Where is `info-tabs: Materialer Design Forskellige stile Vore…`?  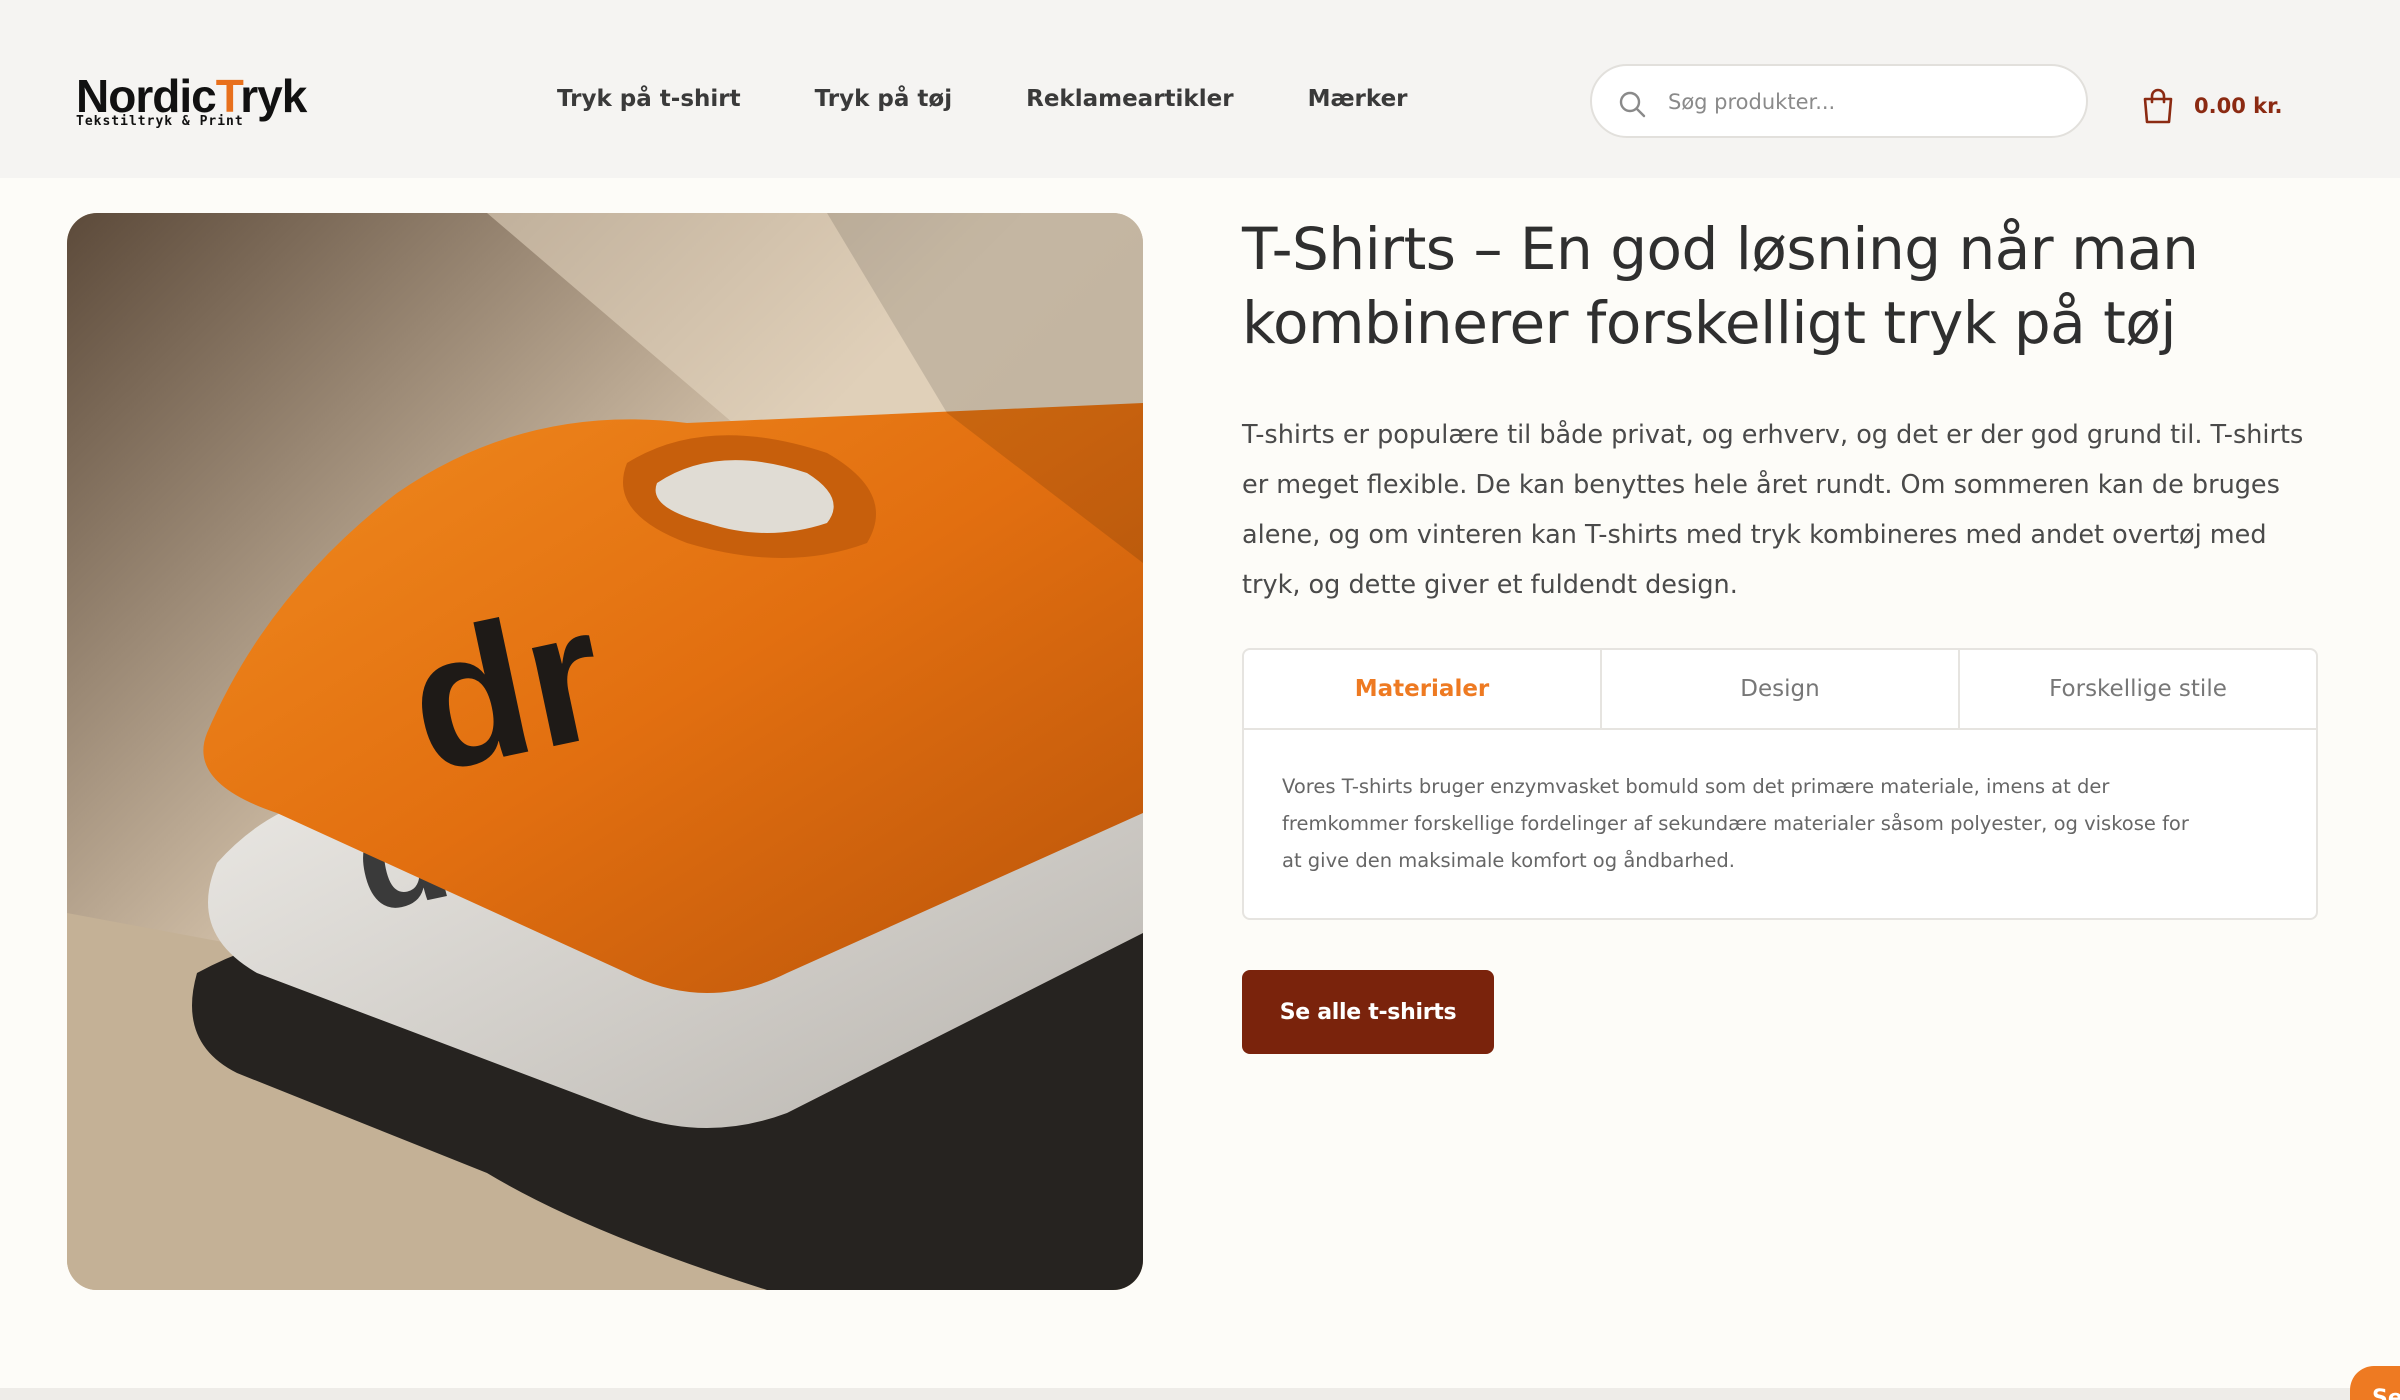
info-tabs: Materialer Design Forskellige stile Vore… is located at coordinates (1780, 784).